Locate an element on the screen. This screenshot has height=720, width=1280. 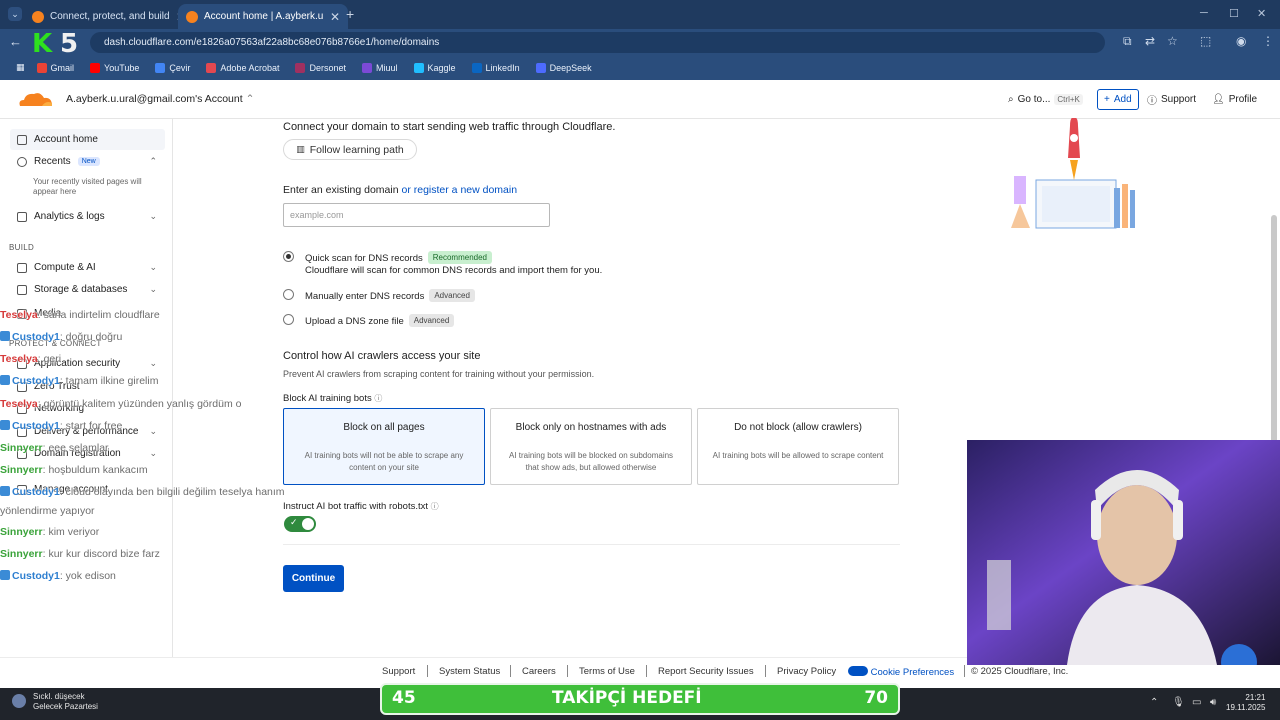
option-quick-scan: Quick scan for DNS records Recommended is located at coordinates (398, 257).